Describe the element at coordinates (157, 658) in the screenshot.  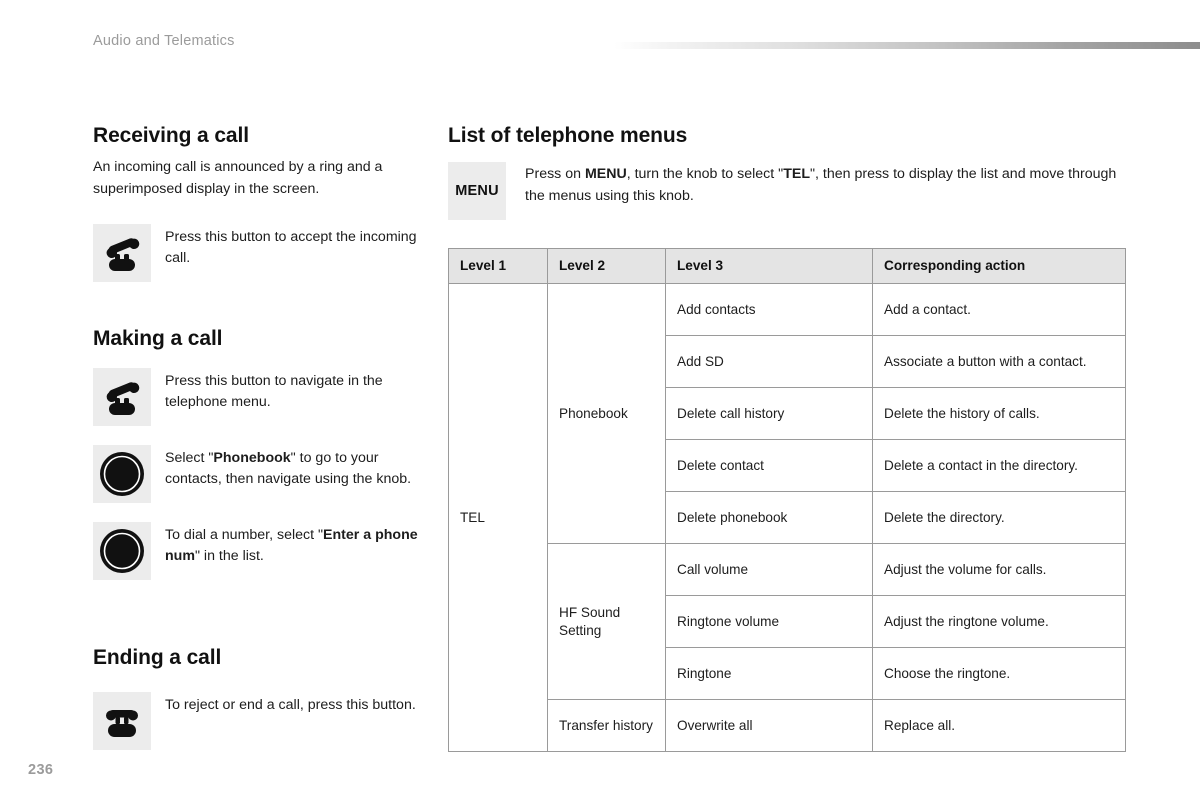
I see `heading-ending-a-call: Ending a call` at that location.